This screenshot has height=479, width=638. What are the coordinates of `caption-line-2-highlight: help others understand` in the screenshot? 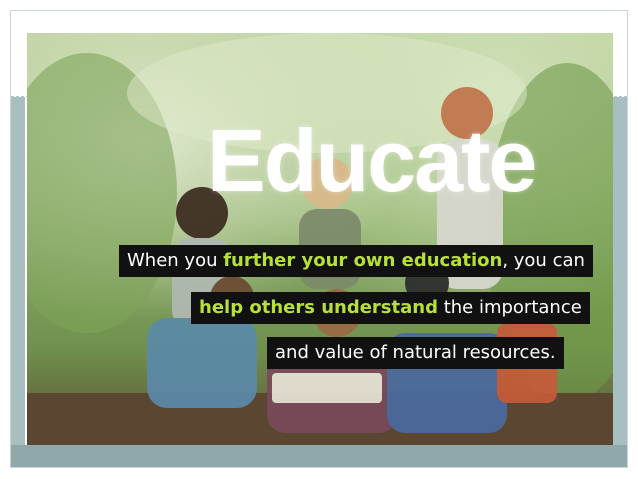 It's located at (318, 307).